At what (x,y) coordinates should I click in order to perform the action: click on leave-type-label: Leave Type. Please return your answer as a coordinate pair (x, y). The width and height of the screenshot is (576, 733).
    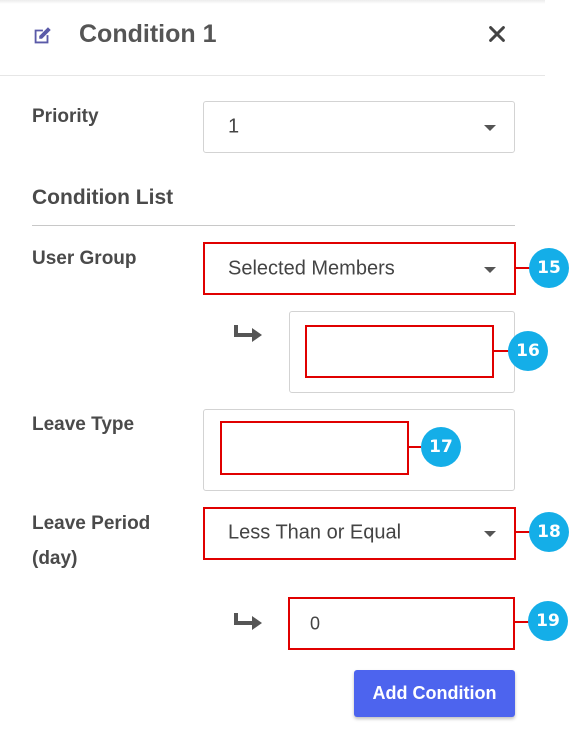
    Looking at the image, I should click on (83, 424).